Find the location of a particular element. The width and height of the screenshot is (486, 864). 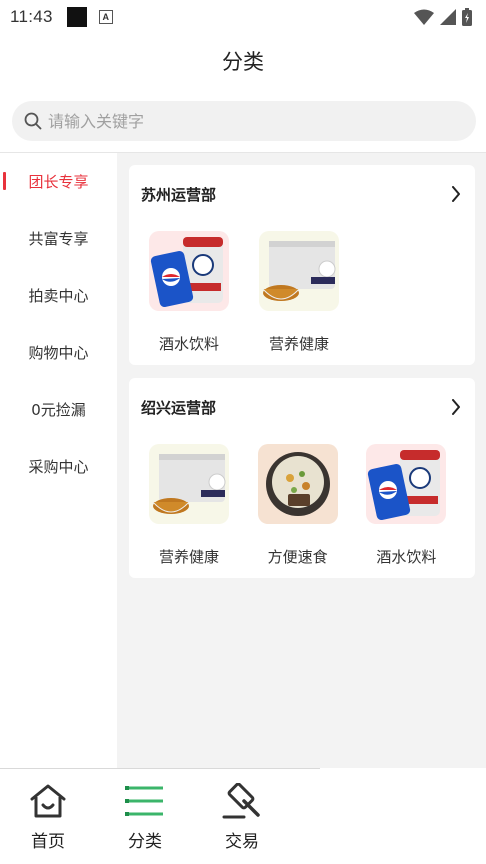

sidebar-item-label: 购物中心 is located at coordinates (58, 353).